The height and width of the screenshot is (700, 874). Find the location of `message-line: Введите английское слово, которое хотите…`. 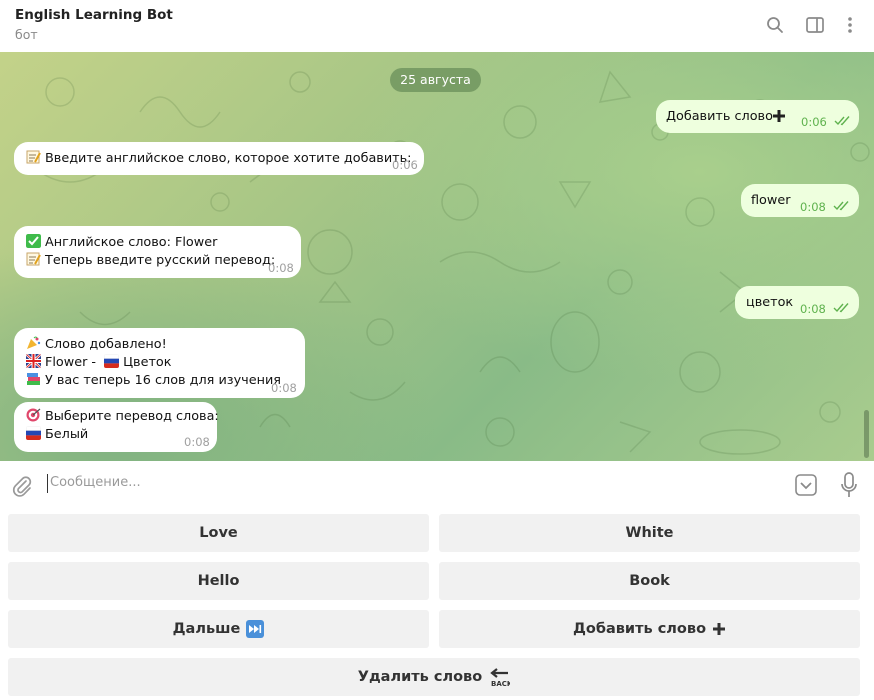

message-line: Введите английское слово, которое хотите… is located at coordinates (218, 159).